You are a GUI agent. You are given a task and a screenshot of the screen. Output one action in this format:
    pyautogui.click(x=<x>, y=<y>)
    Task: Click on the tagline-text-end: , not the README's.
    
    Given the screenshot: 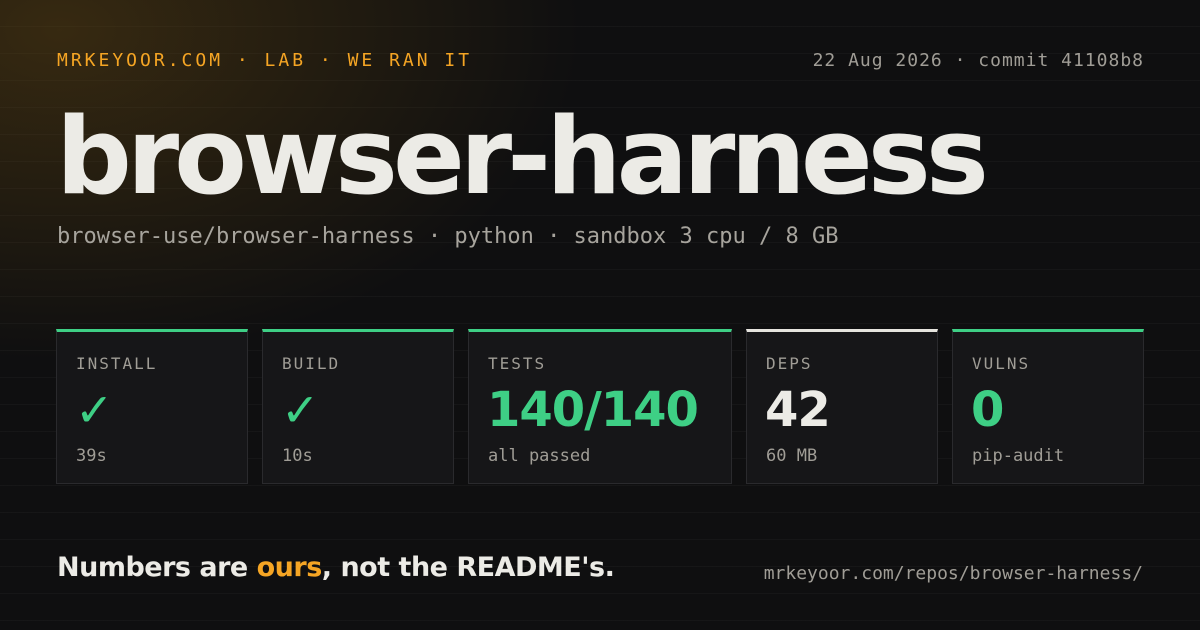 What is the action you would take?
    pyautogui.click(x=468, y=567)
    